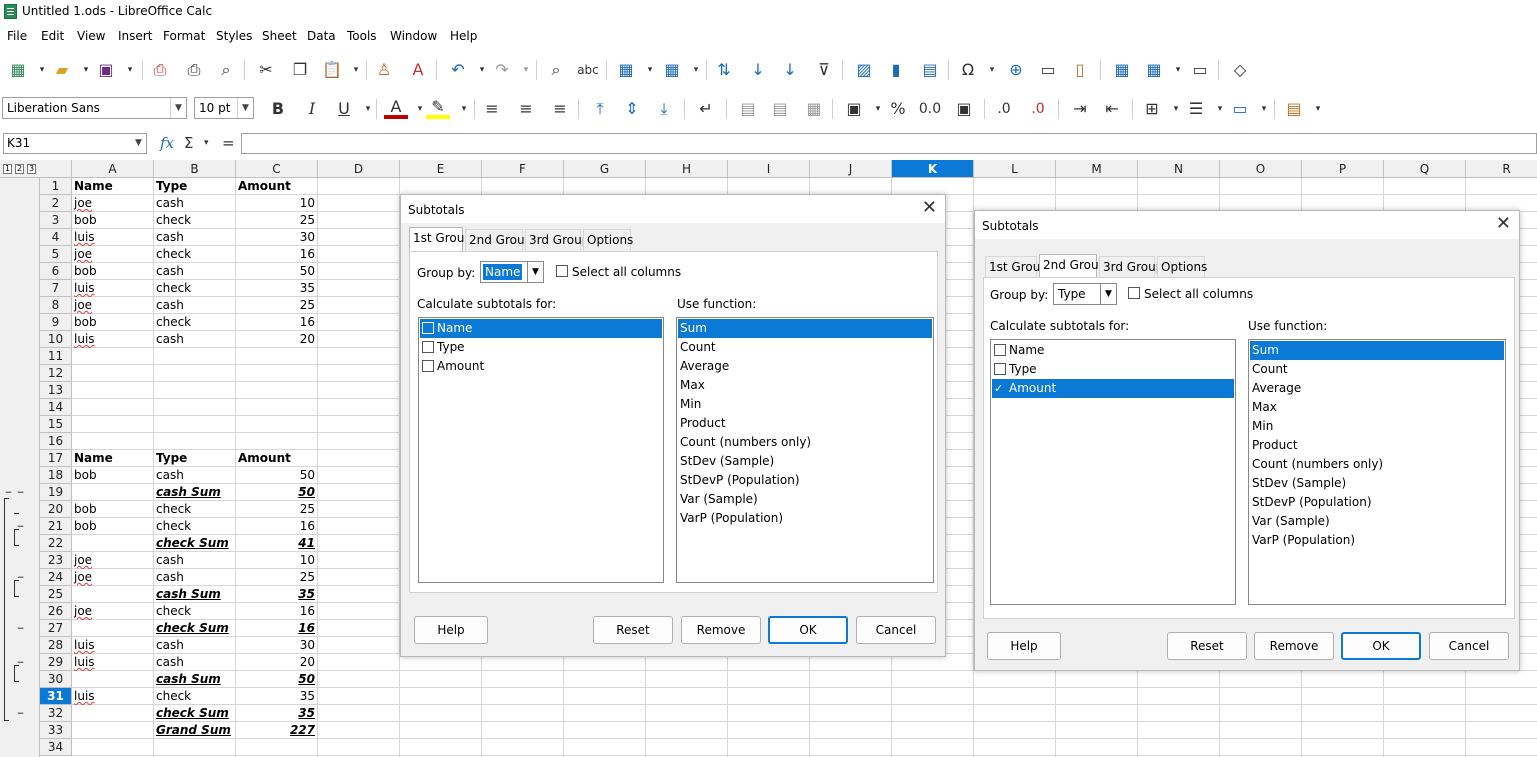 The height and width of the screenshot is (757, 1537). Describe the element at coordinates (451, 630) in the screenshot. I see `help-button: Help` at that location.